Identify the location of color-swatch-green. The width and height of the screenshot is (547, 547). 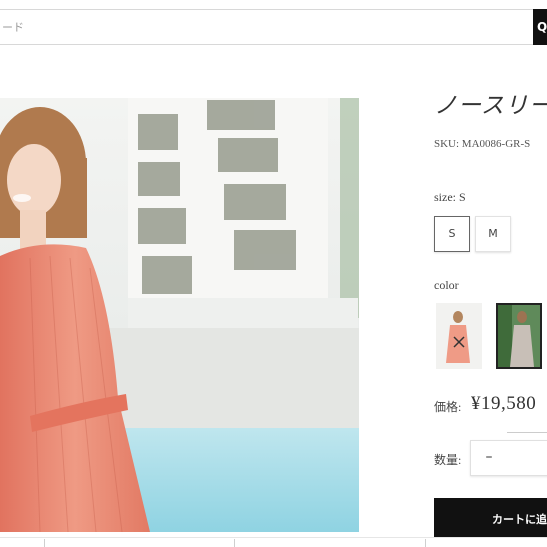
(519, 336).